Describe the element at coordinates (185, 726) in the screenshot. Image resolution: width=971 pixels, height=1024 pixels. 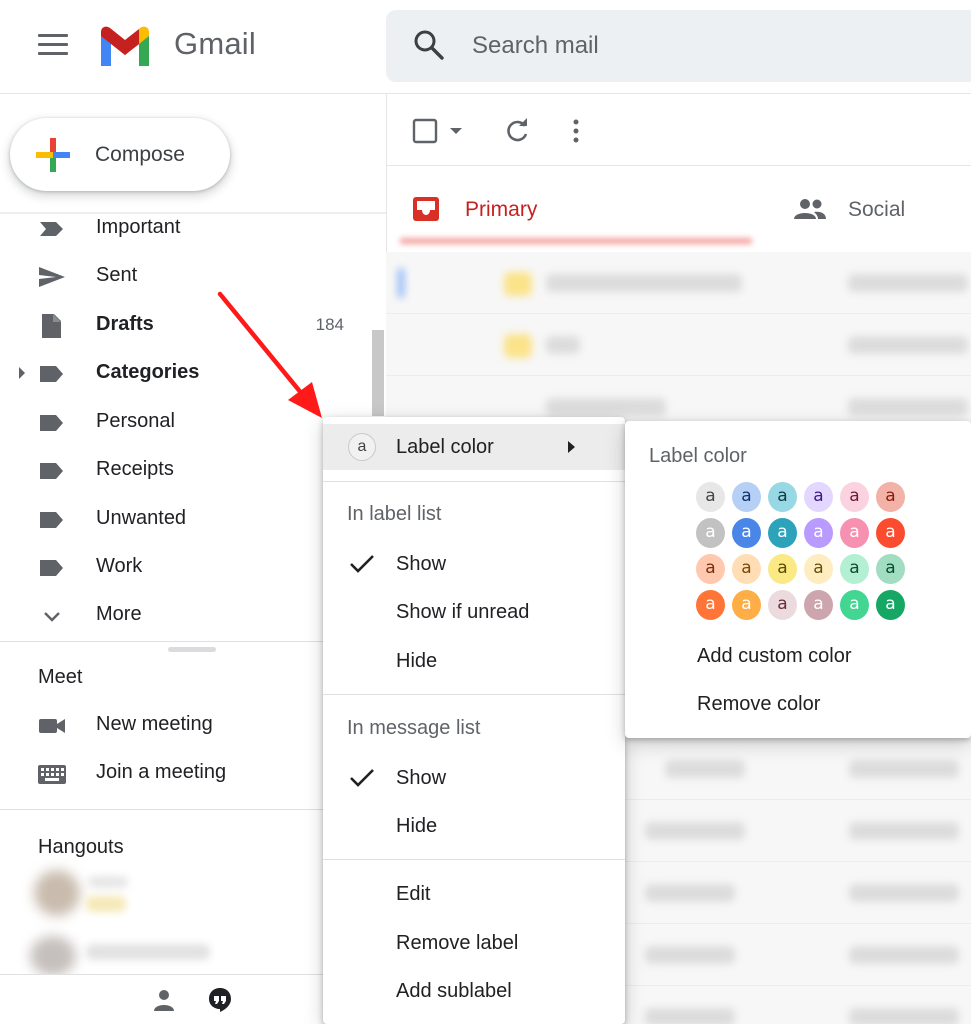
I see `new-meeting-item: New meeting` at that location.